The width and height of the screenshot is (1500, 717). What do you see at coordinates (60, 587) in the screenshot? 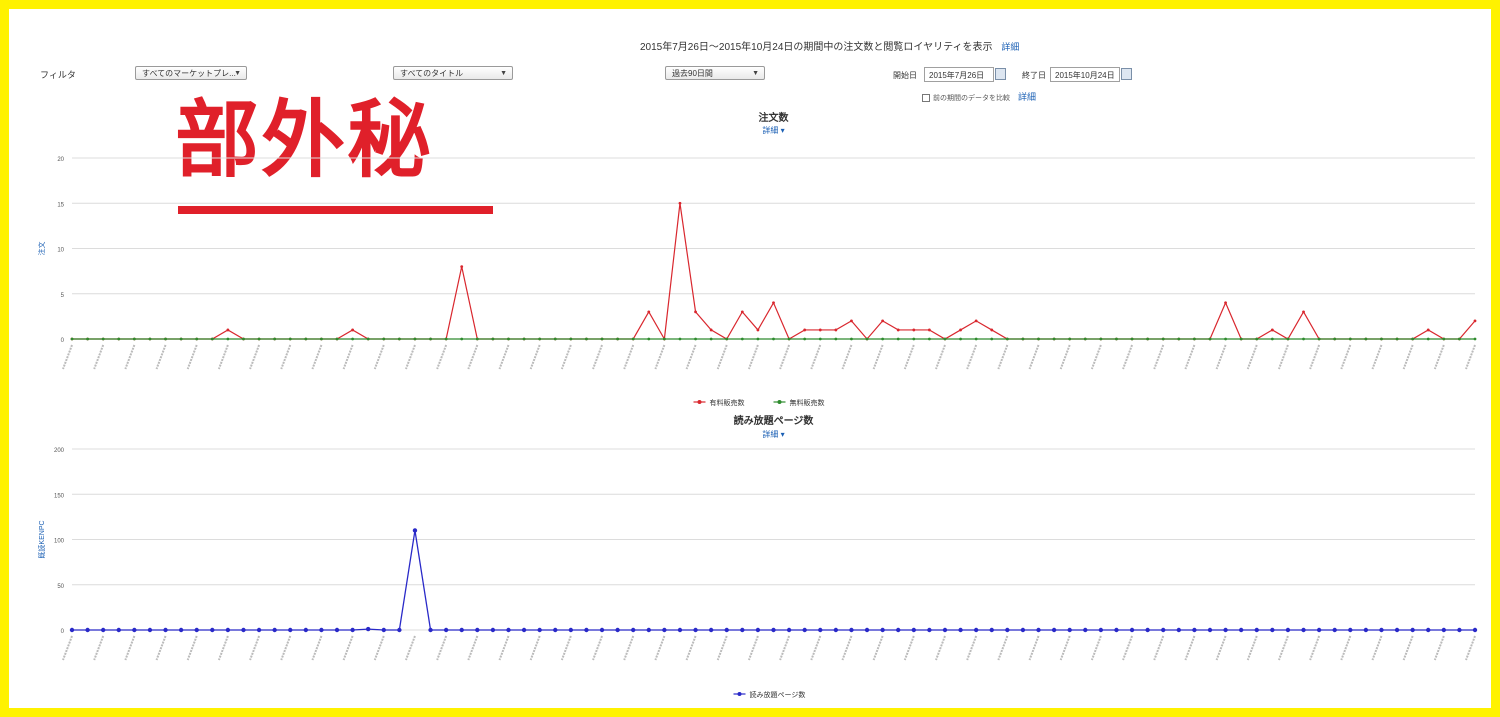
I see `y-tick-label: 50` at bounding box center [60, 587].